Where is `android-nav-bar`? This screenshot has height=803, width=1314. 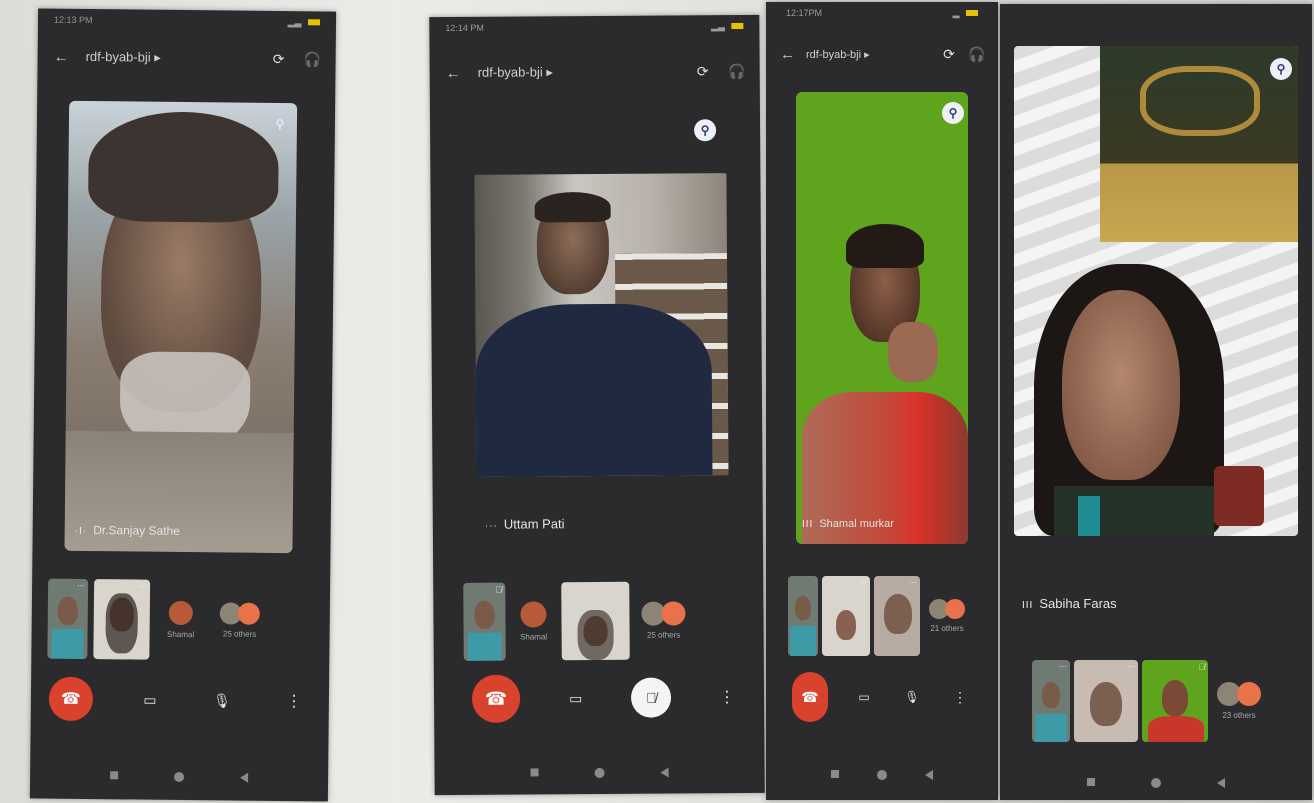
android-nav-bar is located at coordinates (882, 775).